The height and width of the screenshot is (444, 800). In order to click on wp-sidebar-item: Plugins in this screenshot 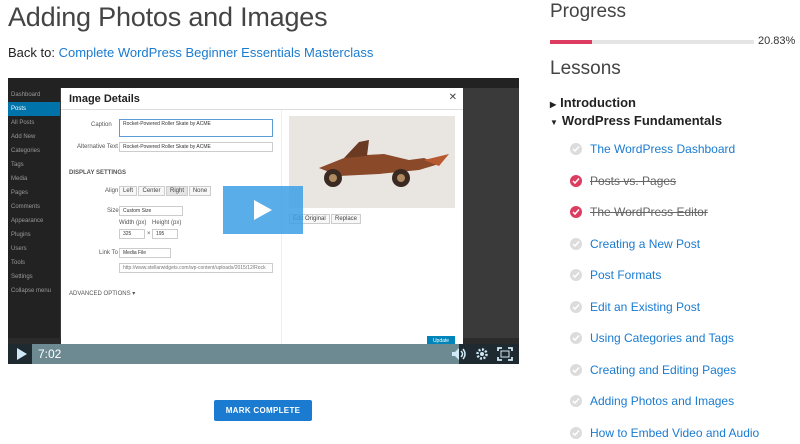, I will do `click(21, 235)`.